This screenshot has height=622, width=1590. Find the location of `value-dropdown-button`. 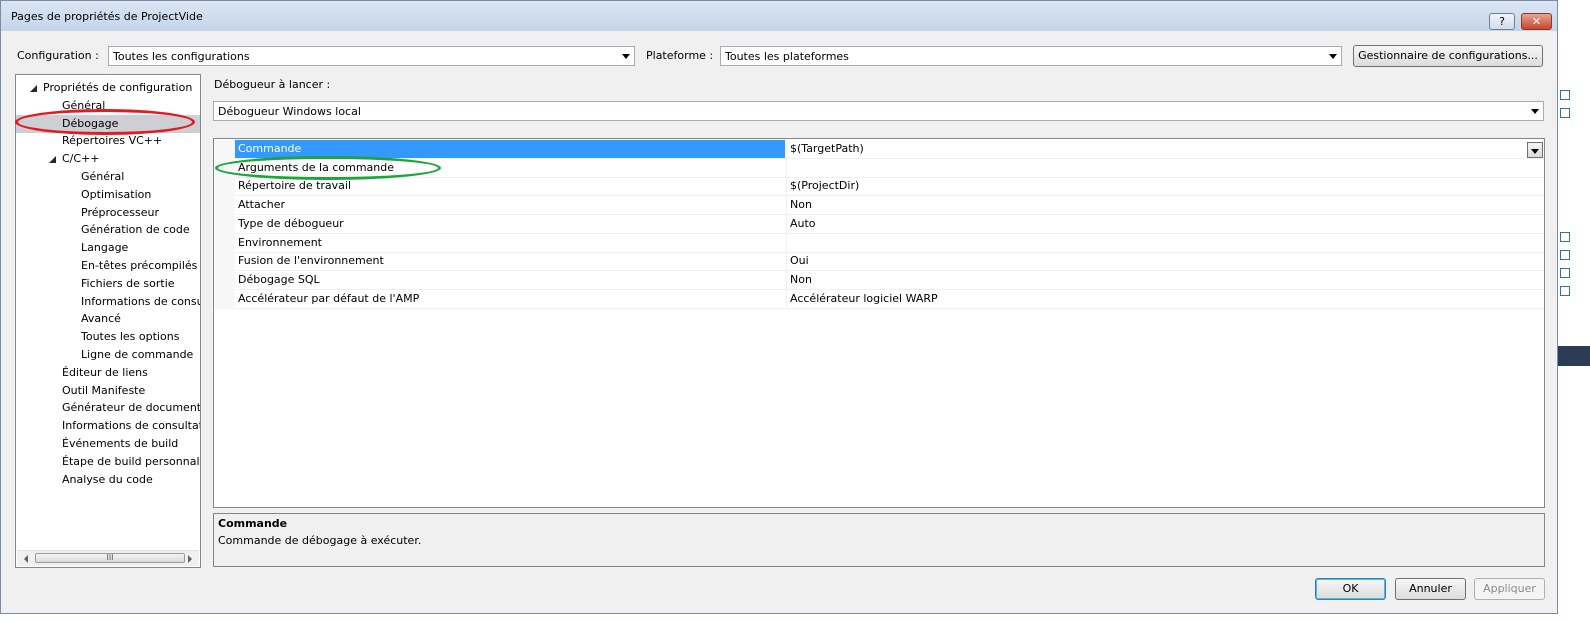

value-dropdown-button is located at coordinates (1535, 150).